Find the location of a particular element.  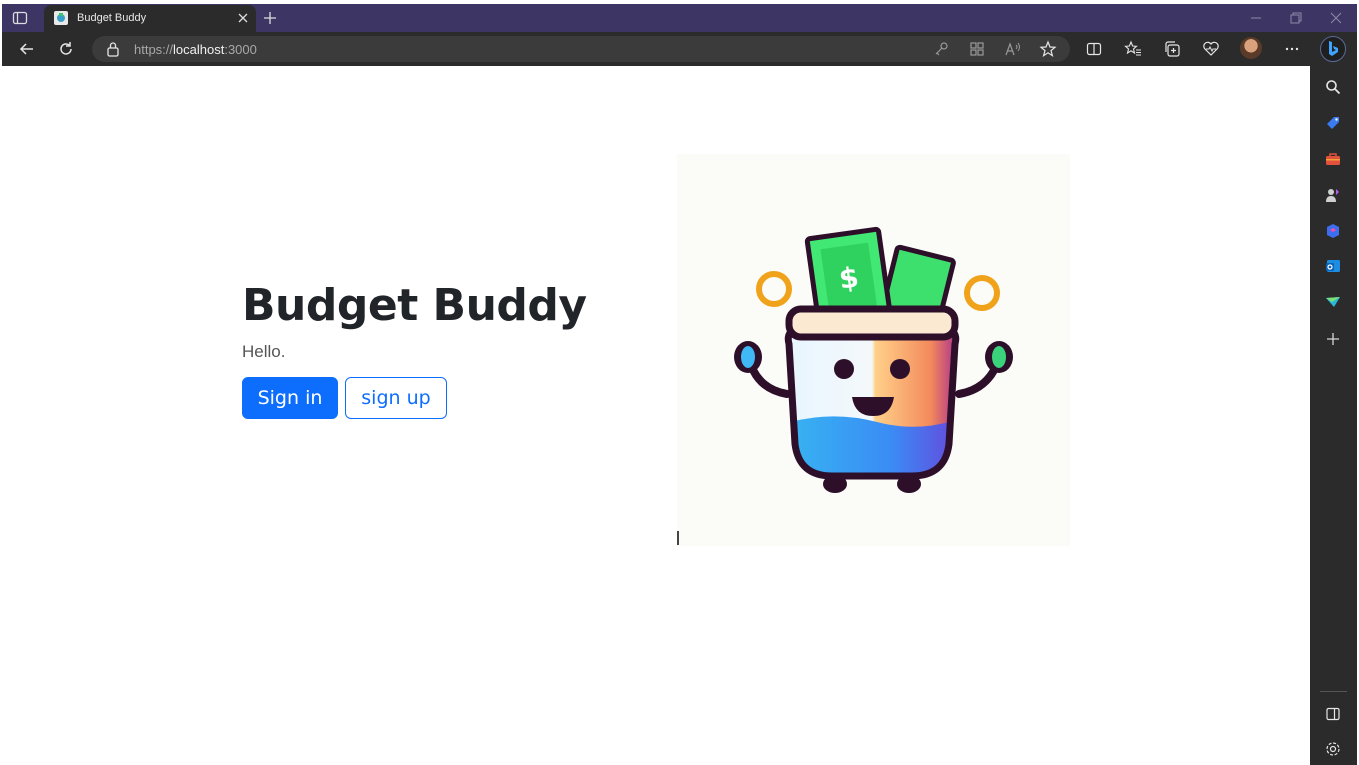

collections-icon is located at coordinates (1172, 49).